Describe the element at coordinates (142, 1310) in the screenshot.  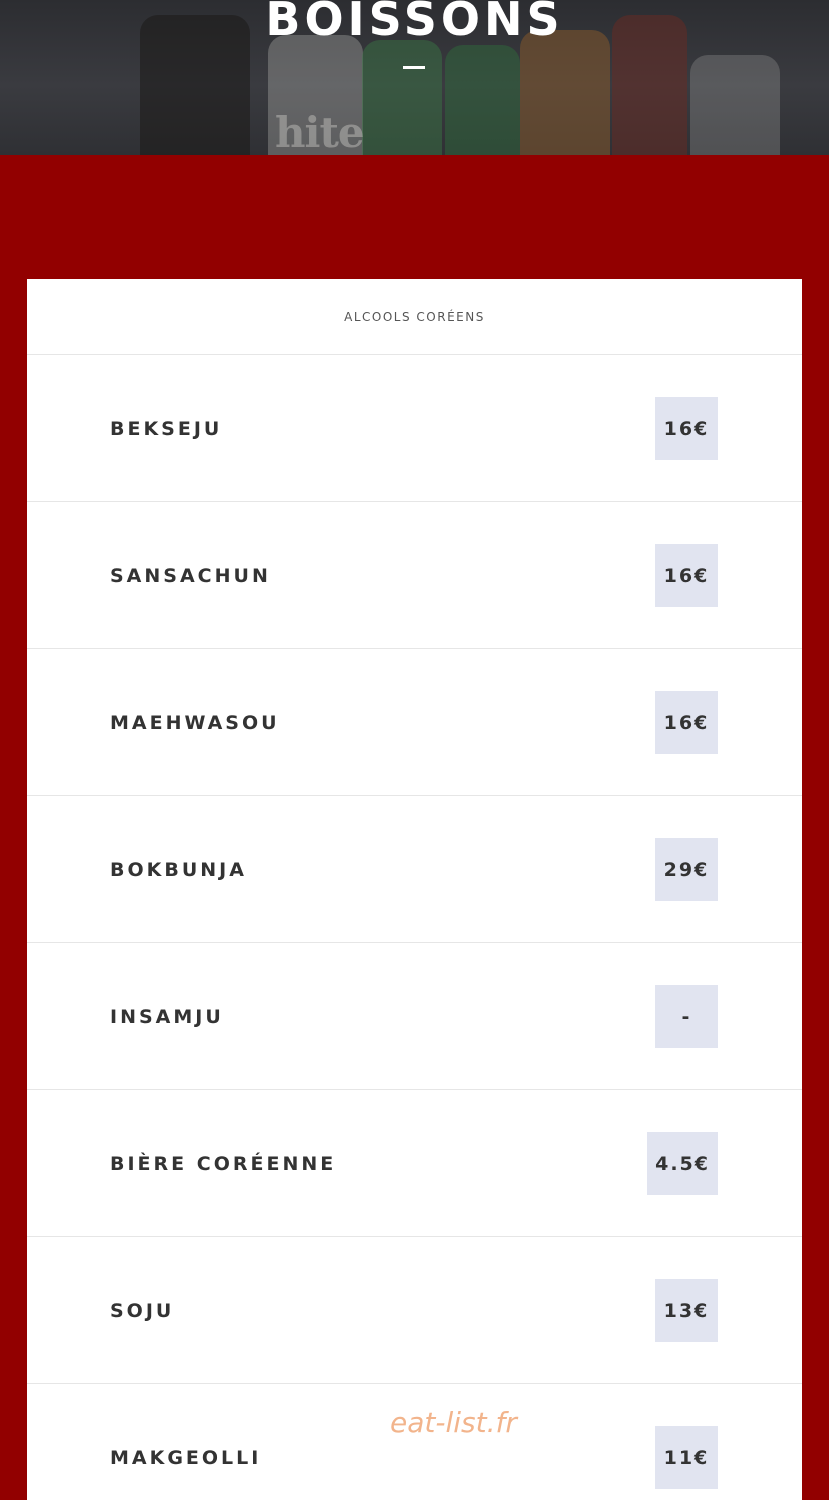
I see `menu-item-name: SOJU` at that location.